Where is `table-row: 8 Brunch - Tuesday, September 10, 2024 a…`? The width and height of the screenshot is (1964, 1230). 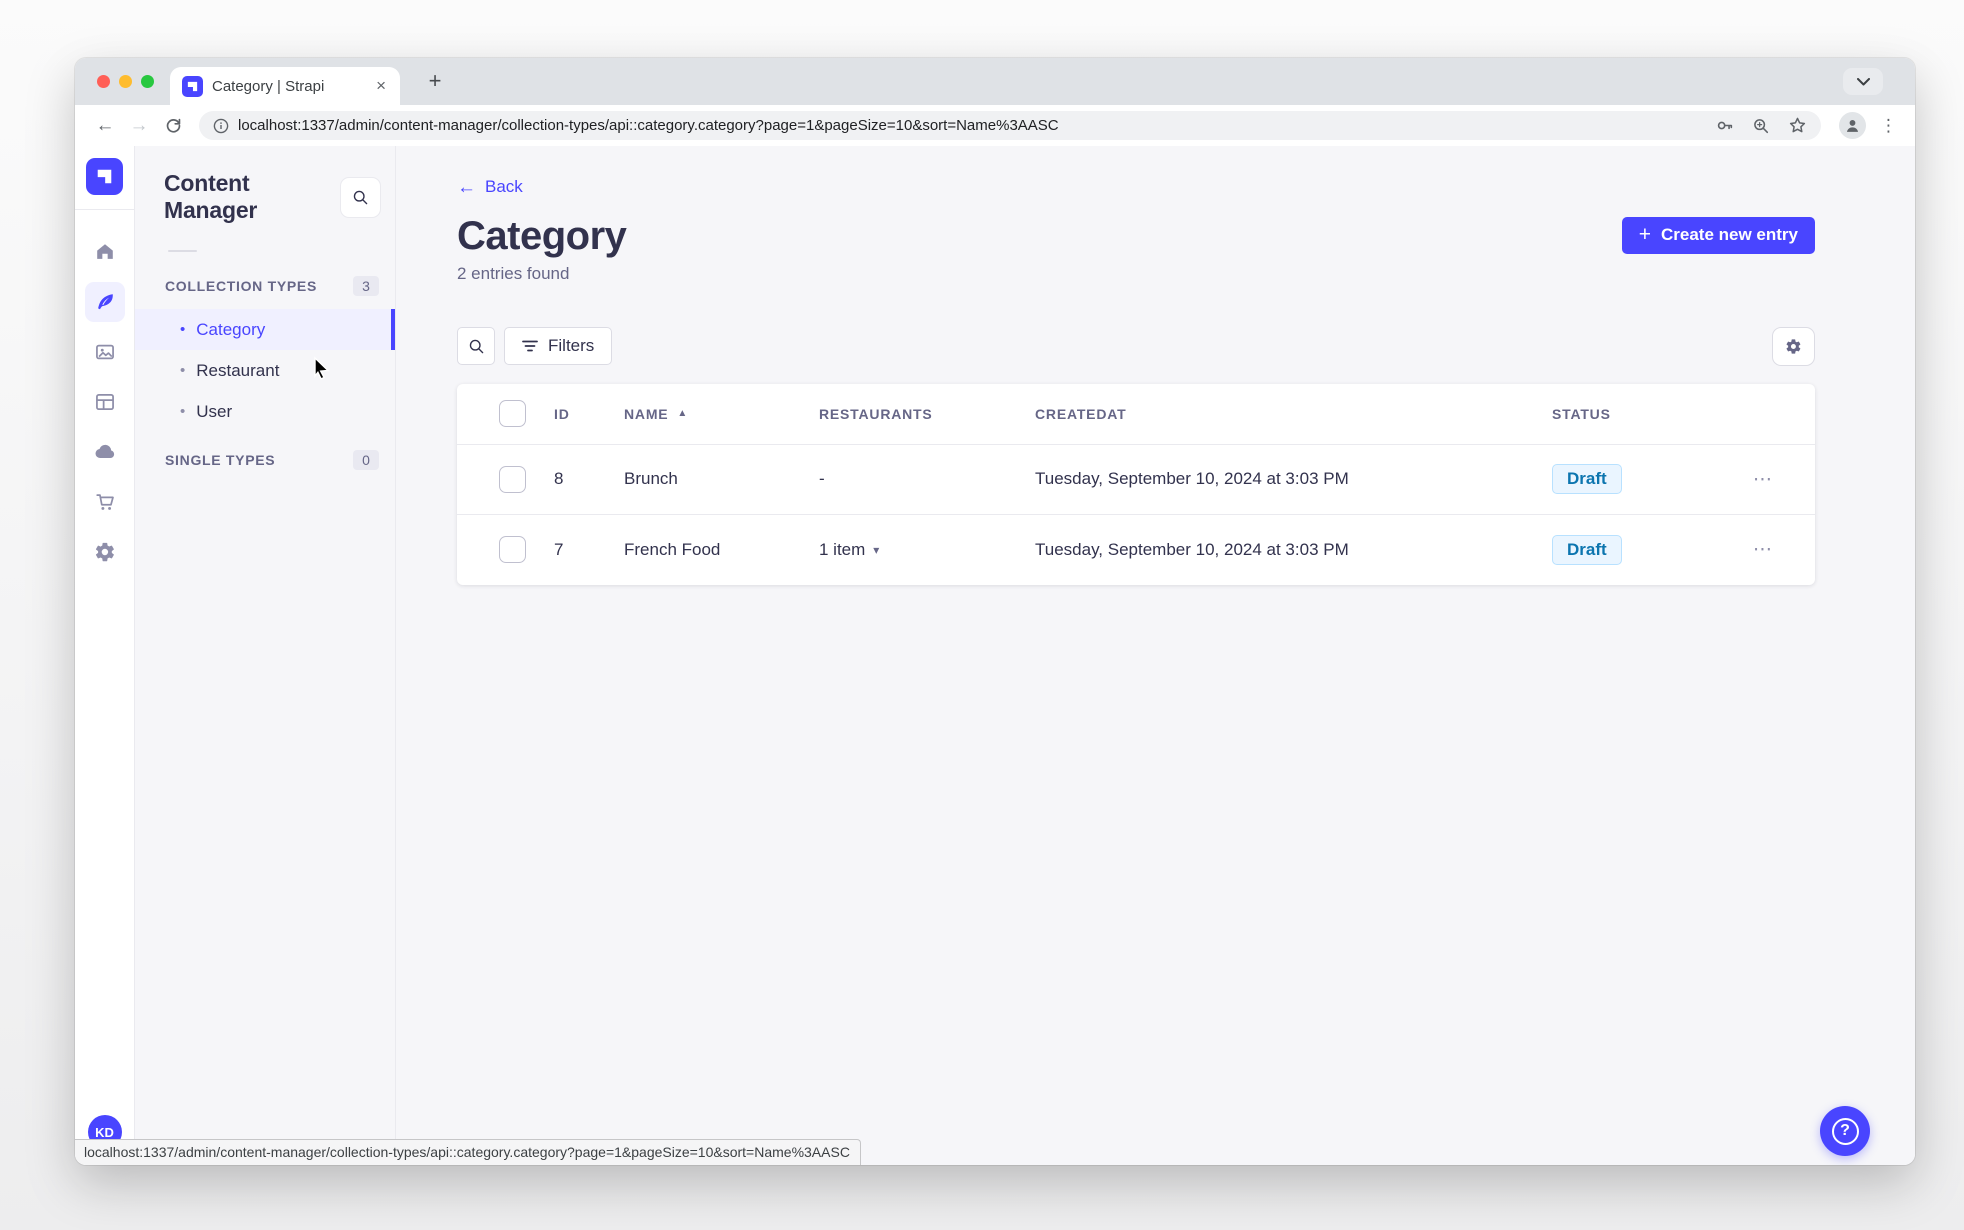 table-row: 8 Brunch - Tuesday, September 10, 2024 a… is located at coordinates (1136, 480).